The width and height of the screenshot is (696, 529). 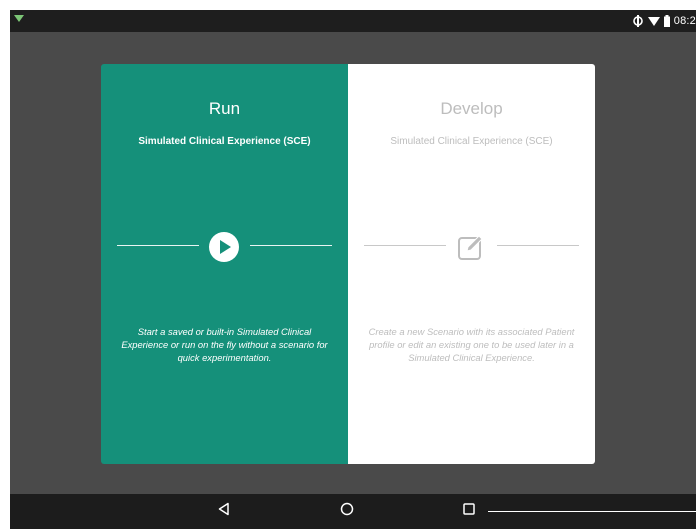 I want to click on status-icons: 08:2, so click(x=664, y=21).